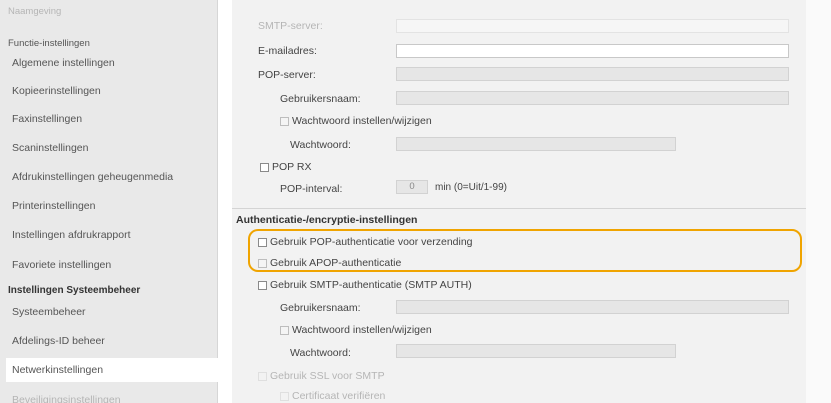  What do you see at coordinates (115, 177) in the screenshot?
I see `sidebar-item-memory-media: Afdrukinstellingen geheugenmedia` at bounding box center [115, 177].